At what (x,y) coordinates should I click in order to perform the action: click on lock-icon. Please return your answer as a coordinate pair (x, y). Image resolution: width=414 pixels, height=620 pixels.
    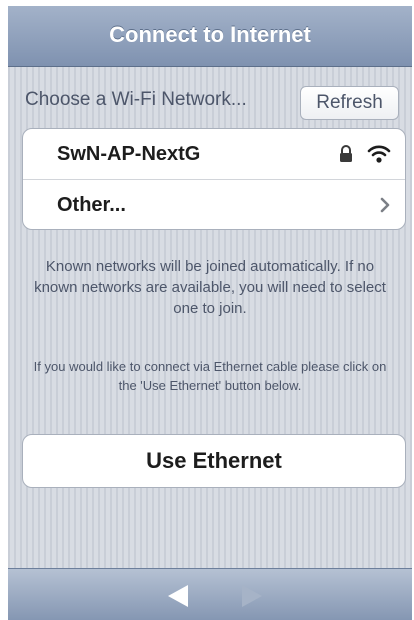
    Looking at the image, I should click on (346, 156).